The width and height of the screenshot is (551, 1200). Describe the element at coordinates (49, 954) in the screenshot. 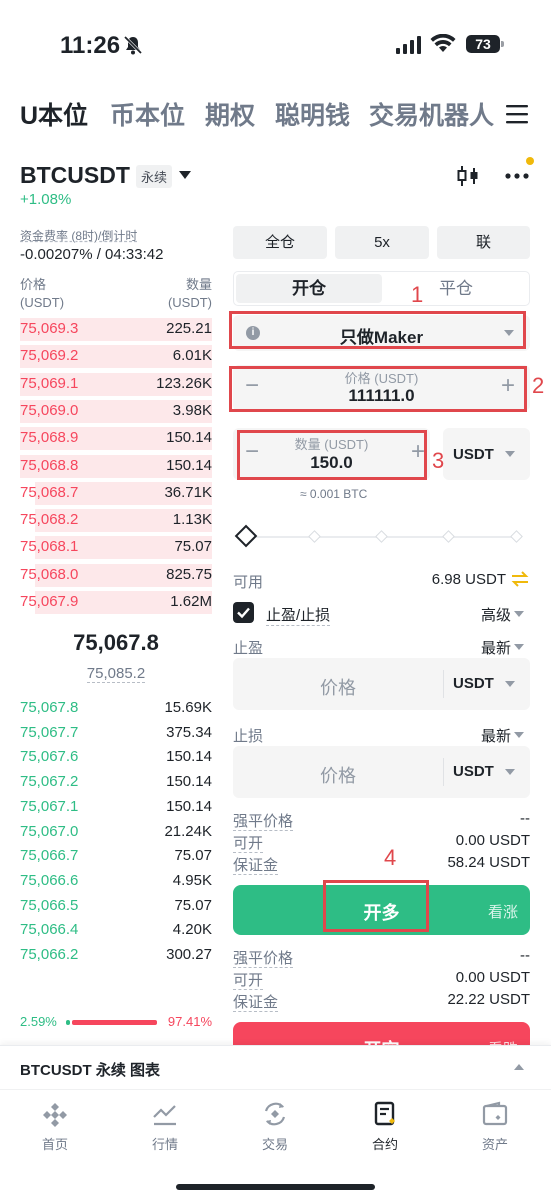

I see `bid-price: 75,066.2` at that location.